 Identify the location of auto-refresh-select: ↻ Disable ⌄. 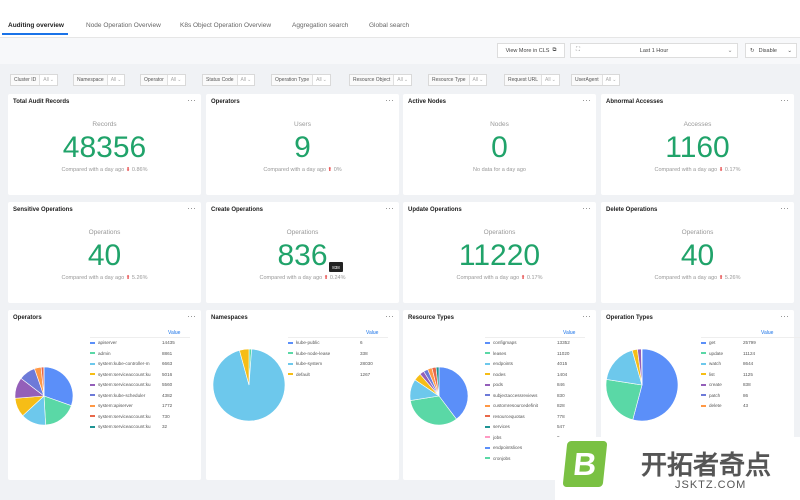
(771, 50).